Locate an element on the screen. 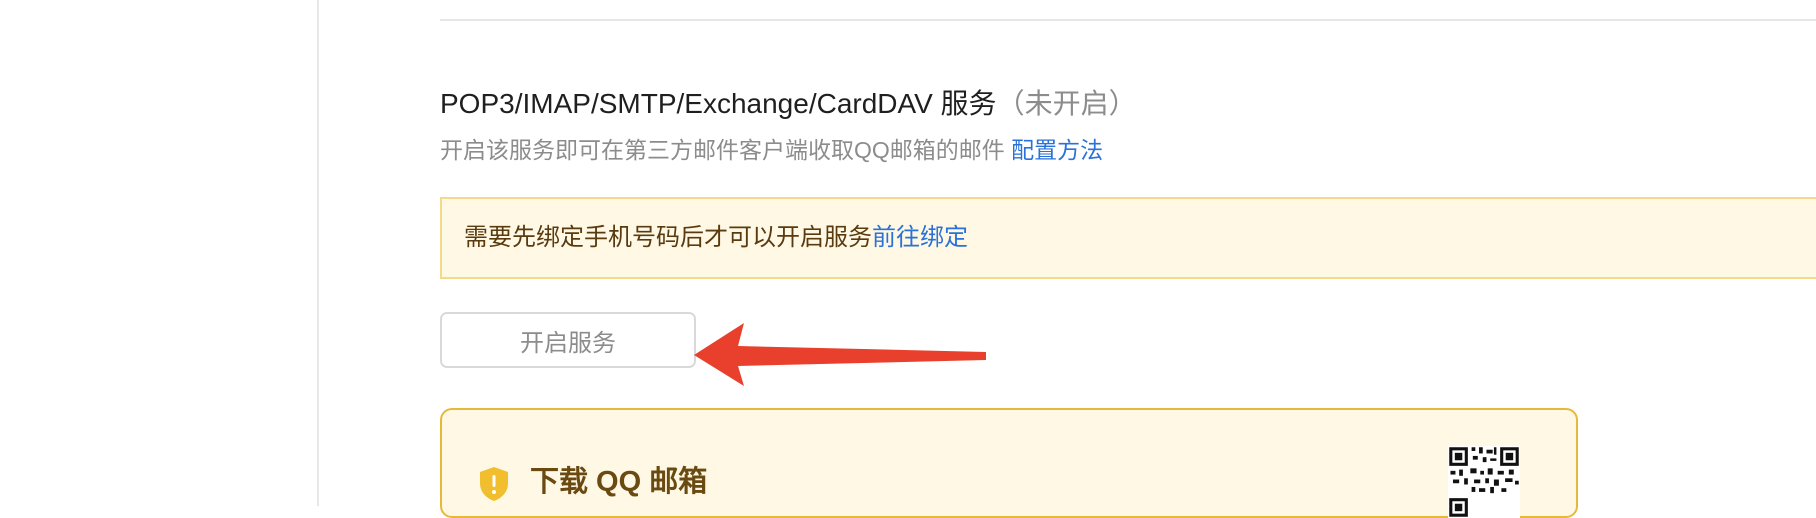 The height and width of the screenshot is (518, 1816). service-description-text: 开启该服务即可在第三方邮件客户端收取QQ邮箱的邮件 is located at coordinates (722, 150).